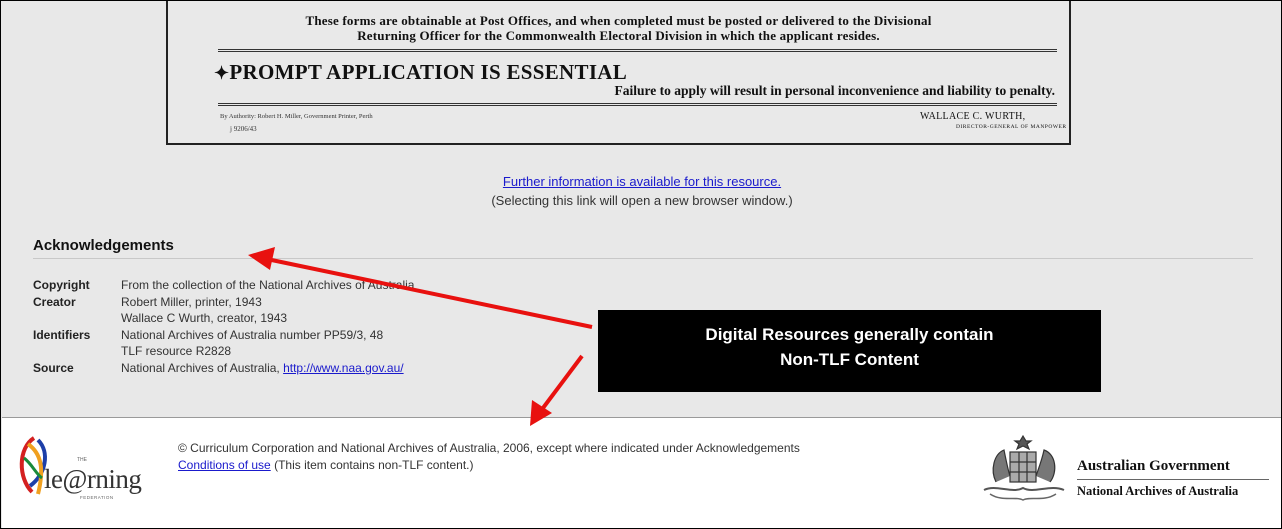 The width and height of the screenshot is (1282, 529). I want to click on document-reference: j 9206/43, so click(243, 129).